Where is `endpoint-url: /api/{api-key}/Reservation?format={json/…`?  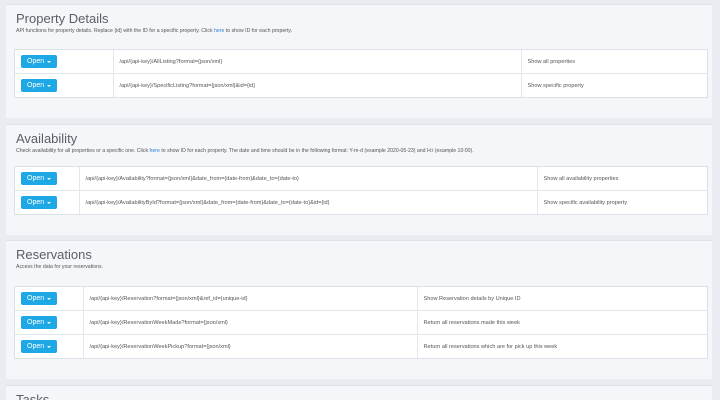
endpoint-url: /api/{api-key}/Reservation?format={json/… is located at coordinates (250, 299).